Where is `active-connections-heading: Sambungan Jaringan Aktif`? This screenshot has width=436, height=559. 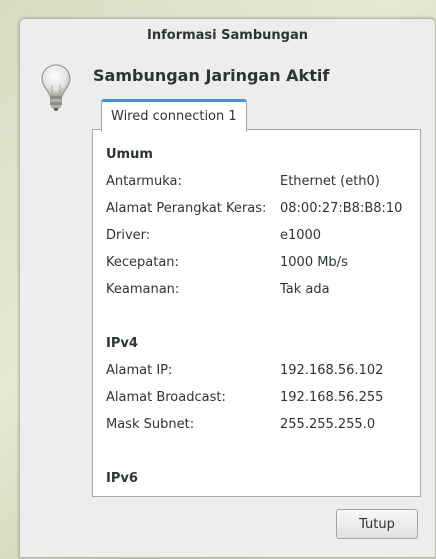 active-connections-heading: Sambungan Jaringan Aktif is located at coordinates (211, 75).